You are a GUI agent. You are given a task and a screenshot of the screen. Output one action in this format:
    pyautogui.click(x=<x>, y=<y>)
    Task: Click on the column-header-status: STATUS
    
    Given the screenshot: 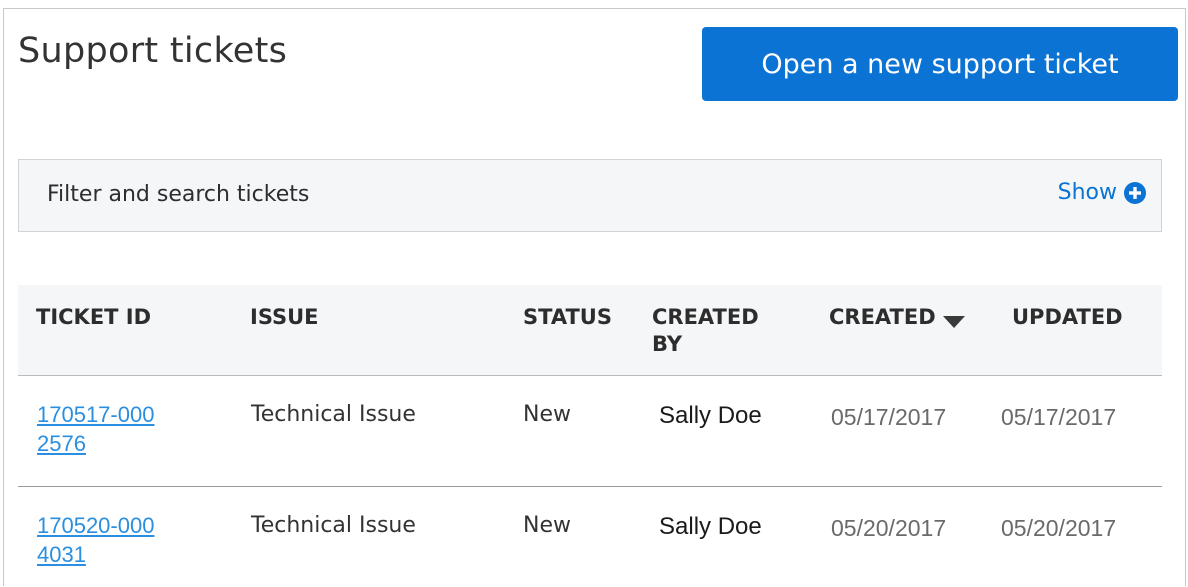 What is the action you would take?
    pyautogui.click(x=567, y=317)
    